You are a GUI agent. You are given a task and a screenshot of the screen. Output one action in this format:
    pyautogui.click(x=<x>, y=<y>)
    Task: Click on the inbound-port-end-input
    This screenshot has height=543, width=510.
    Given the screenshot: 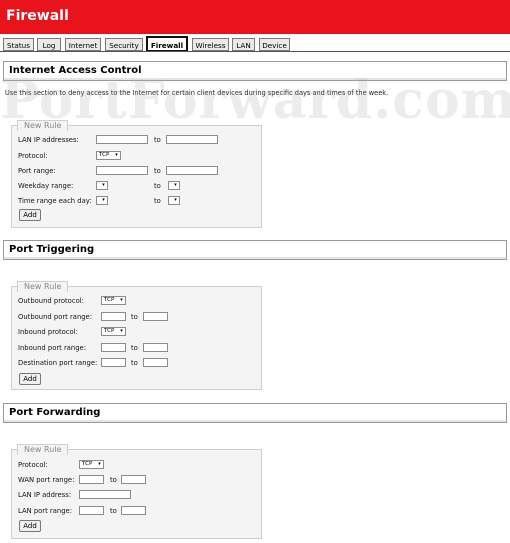 What is the action you would take?
    pyautogui.click(x=155, y=347)
    